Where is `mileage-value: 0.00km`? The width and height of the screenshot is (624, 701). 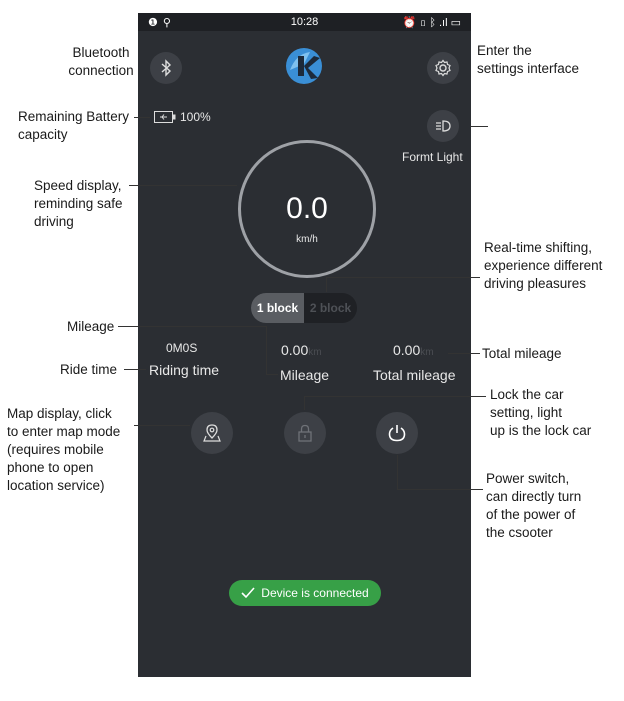
mileage-value: 0.00km is located at coordinates (301, 350).